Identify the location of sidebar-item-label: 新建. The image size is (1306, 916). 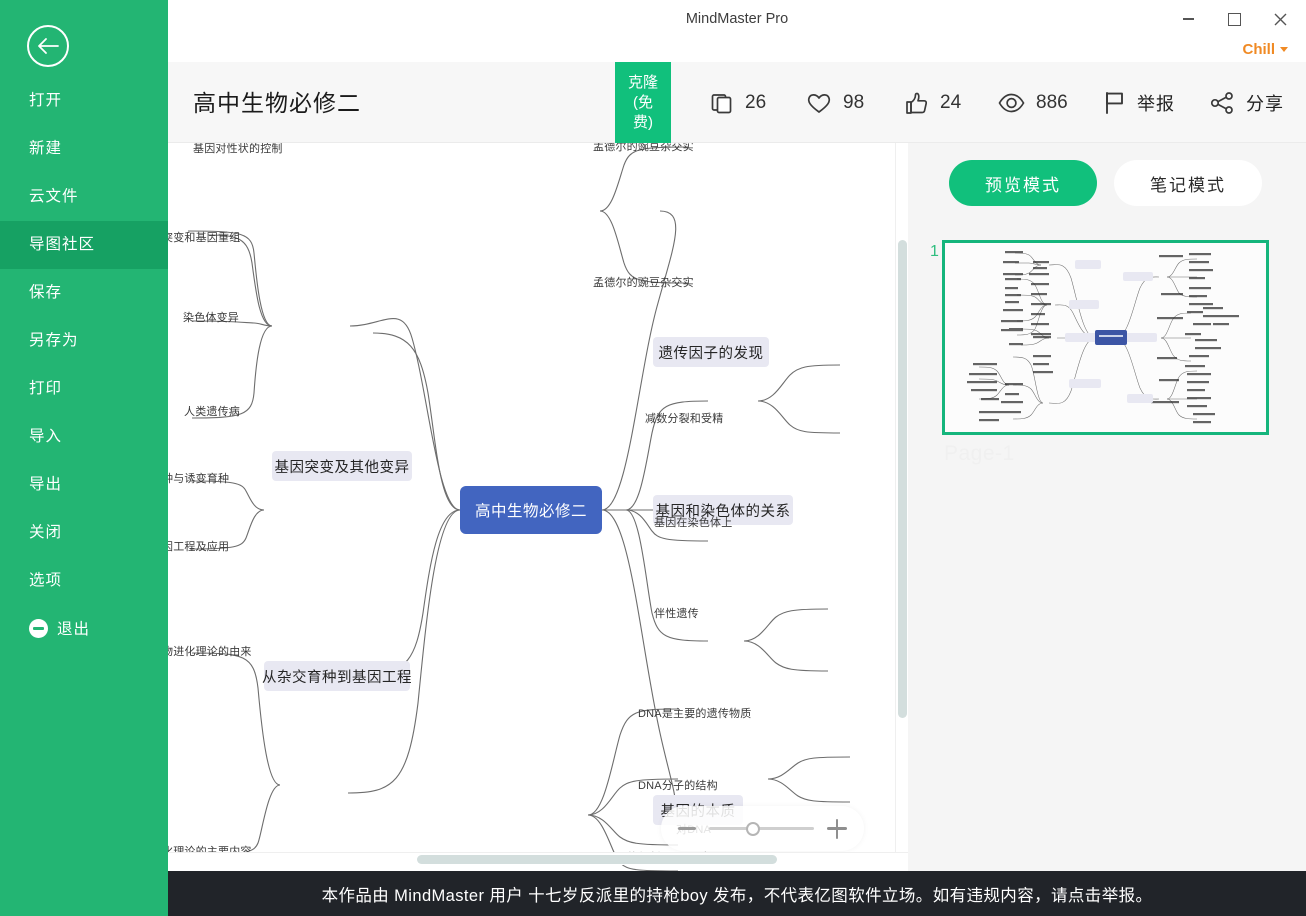
(46, 148).